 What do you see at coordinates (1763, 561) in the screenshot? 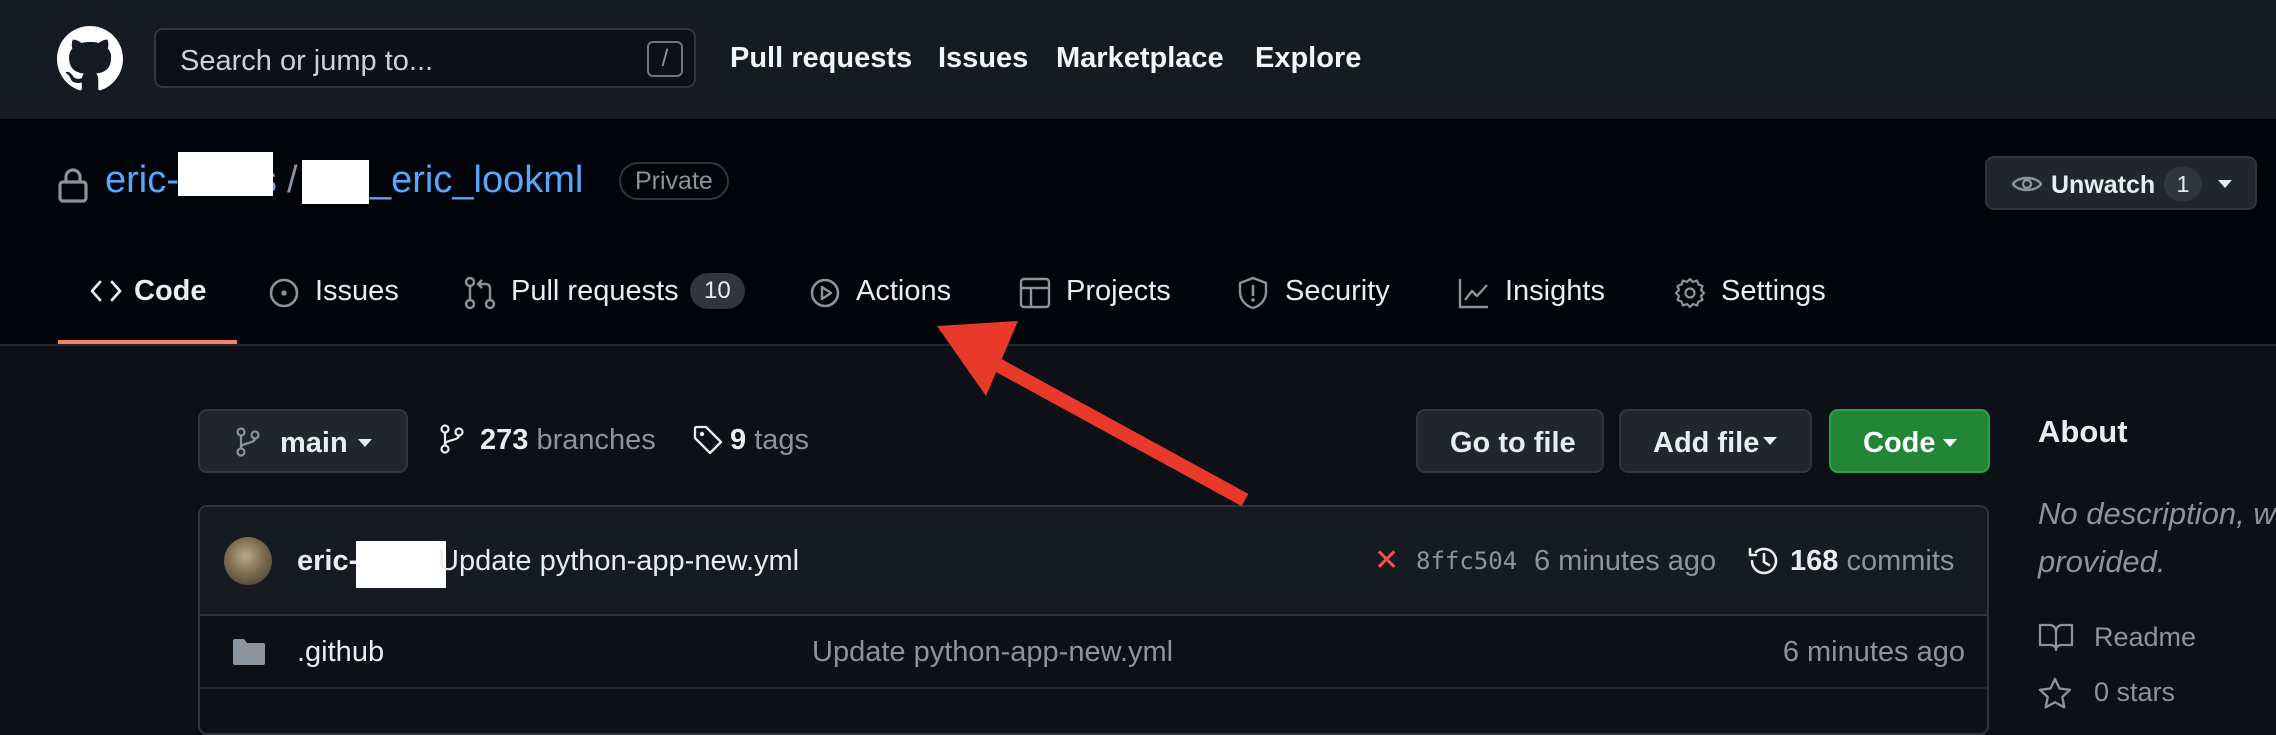
I see `history-icon` at bounding box center [1763, 561].